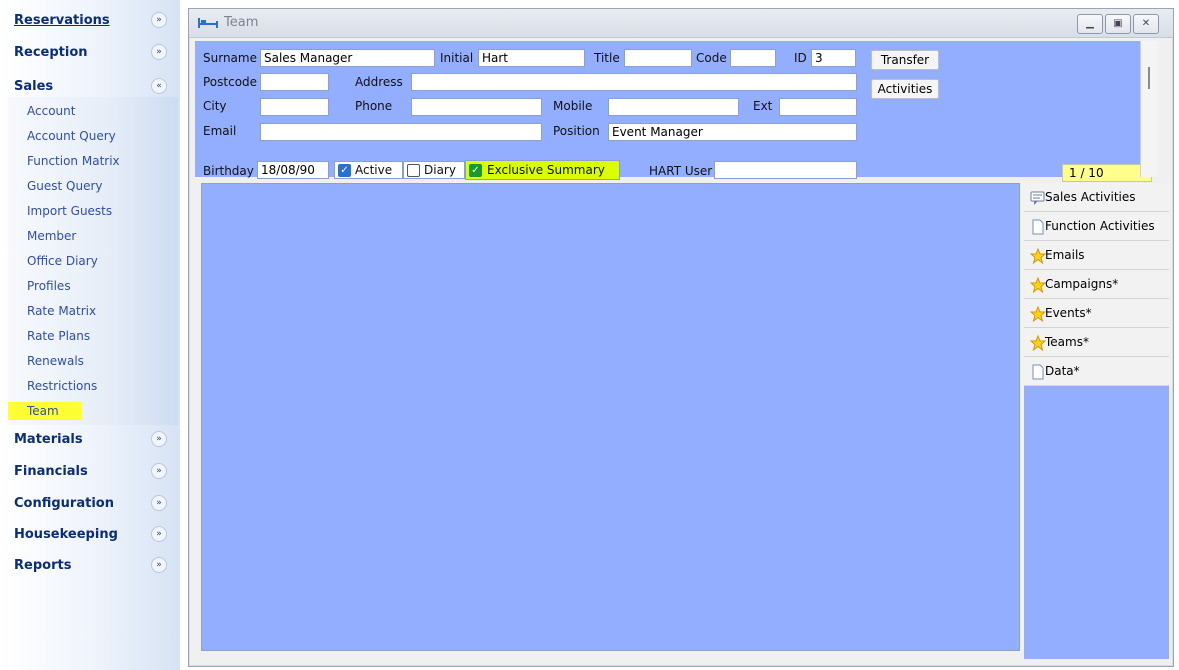 Image resolution: width=1179 pixels, height=670 pixels. Describe the element at coordinates (1096, 371) in the screenshot. I see `side-item-data: Data*` at that location.